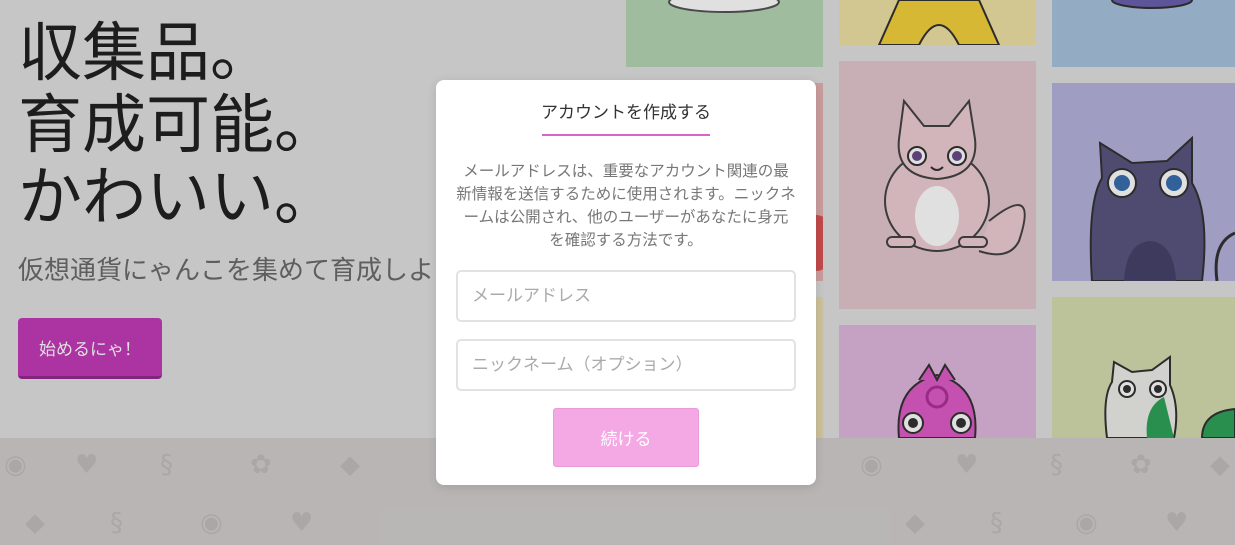 Image resolution: width=1235 pixels, height=545 pixels. What do you see at coordinates (626, 365) in the screenshot?
I see `nickname-field` at bounding box center [626, 365].